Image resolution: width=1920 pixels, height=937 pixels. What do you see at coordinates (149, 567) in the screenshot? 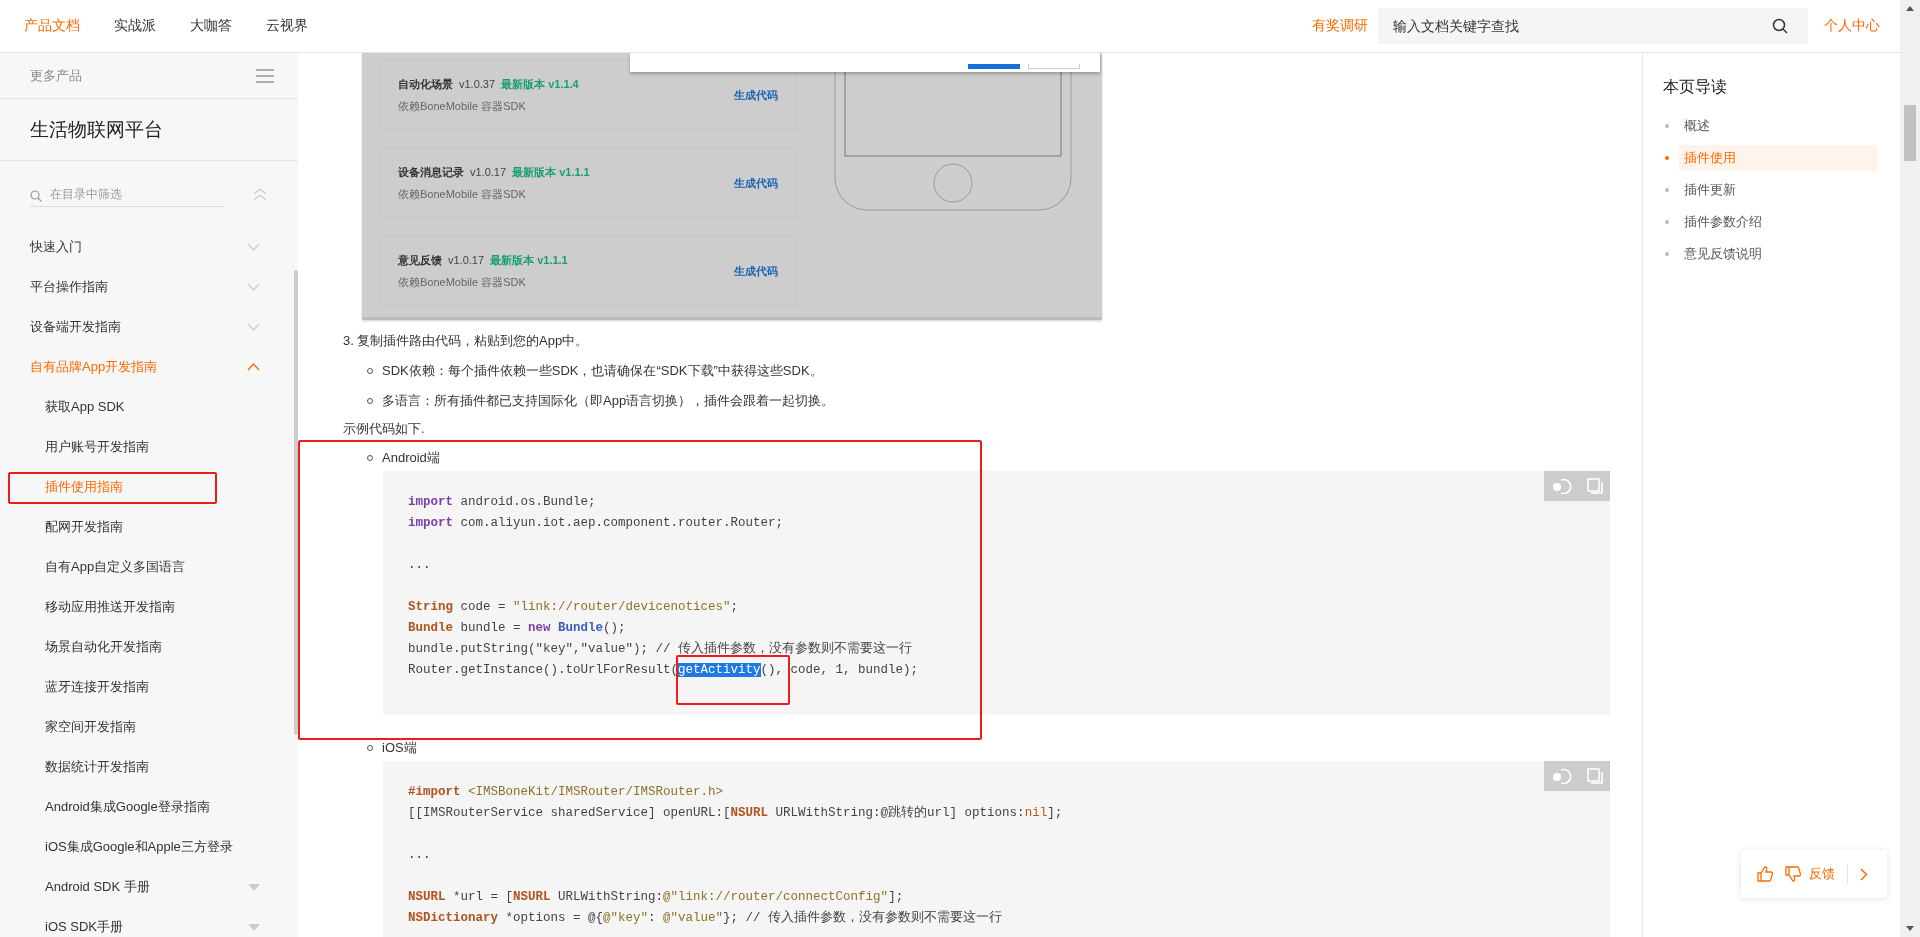
I see `sidebar-subitem: 自有App自定义多国语言` at bounding box center [149, 567].